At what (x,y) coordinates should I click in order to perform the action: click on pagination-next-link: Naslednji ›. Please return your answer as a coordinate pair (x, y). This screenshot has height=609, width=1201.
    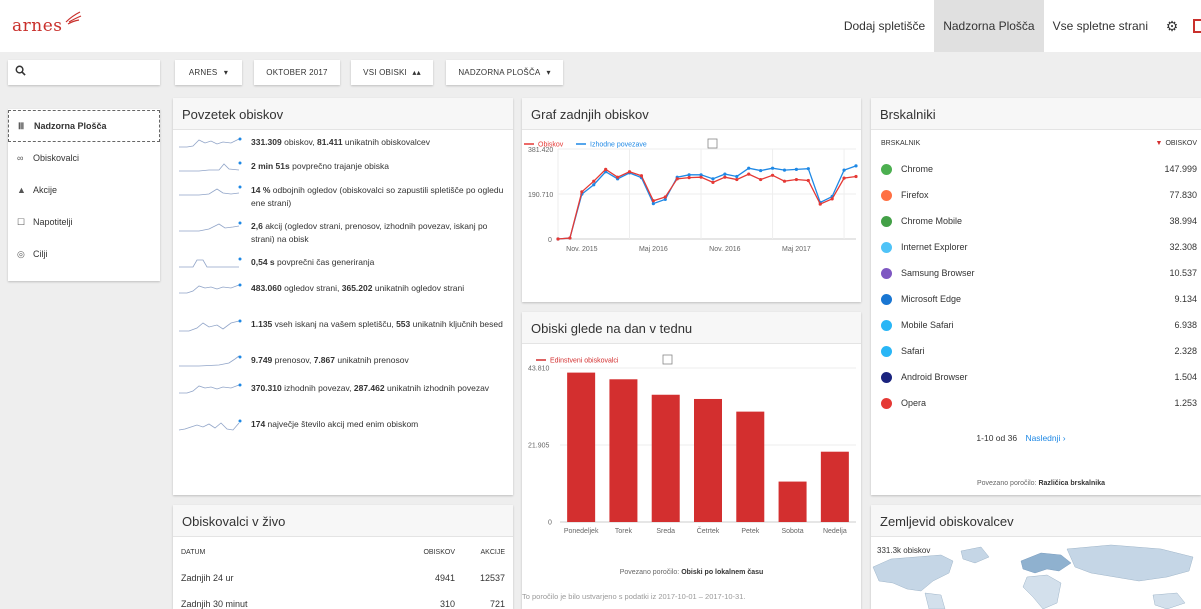
    Looking at the image, I should click on (1045, 438).